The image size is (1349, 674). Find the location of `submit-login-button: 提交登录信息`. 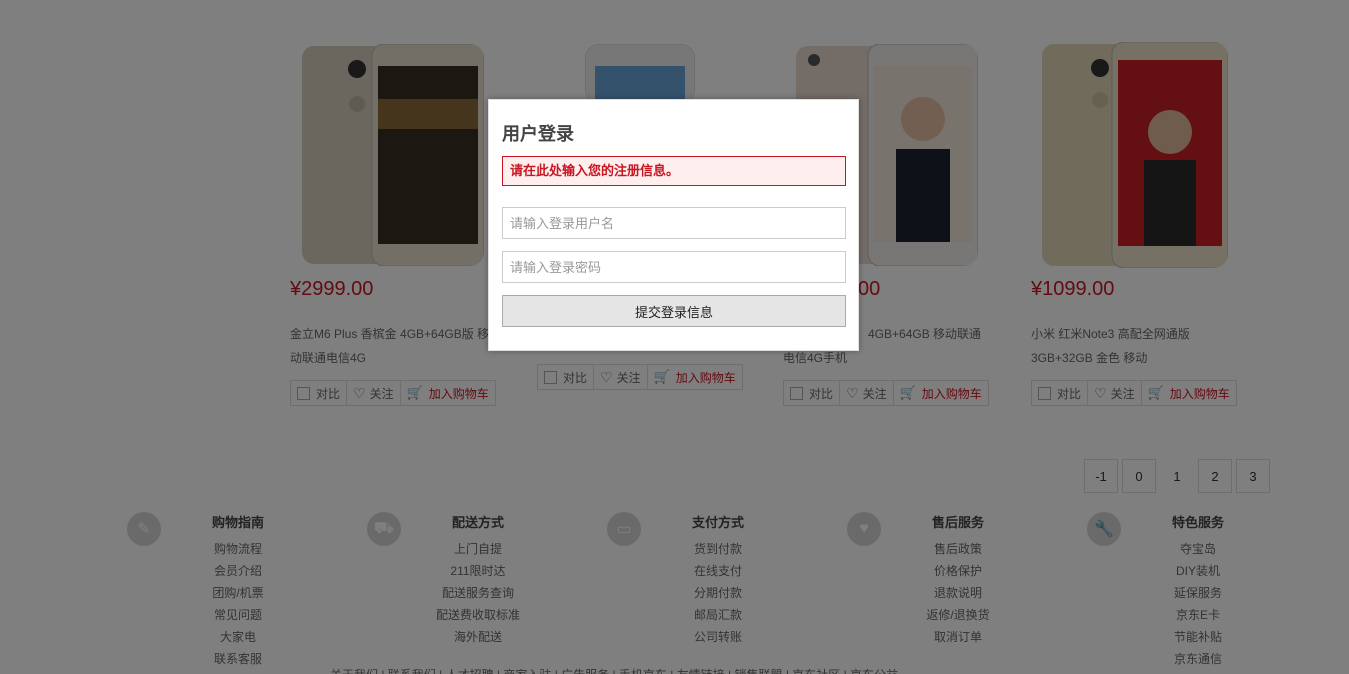

submit-login-button: 提交登录信息 is located at coordinates (674, 311).